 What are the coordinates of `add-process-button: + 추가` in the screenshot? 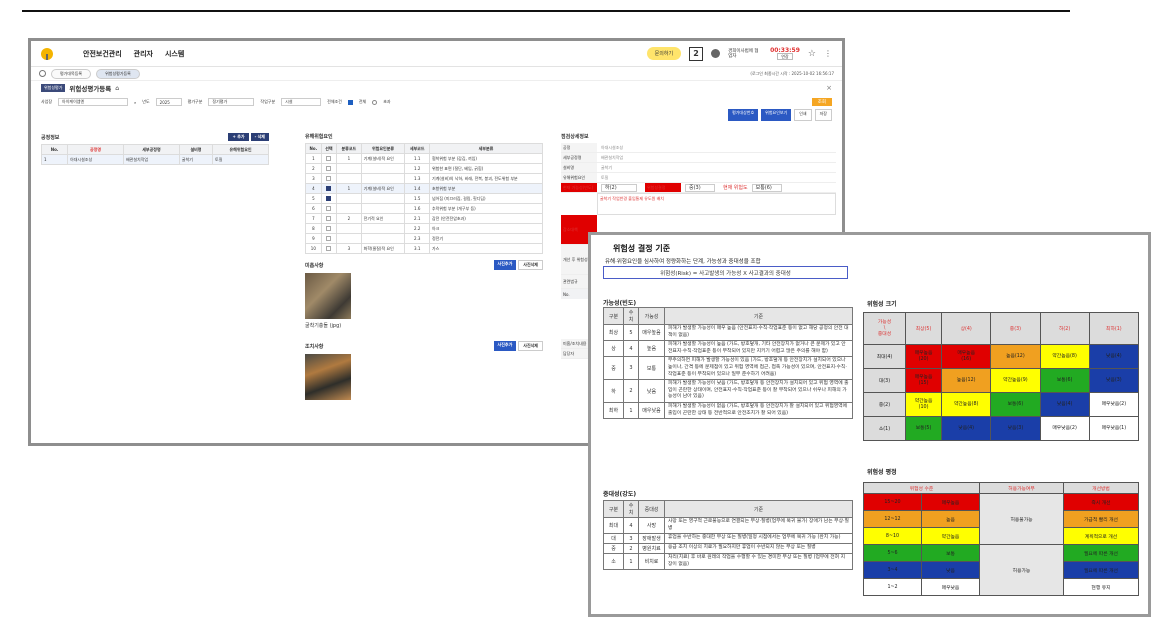 It's located at (238, 137).